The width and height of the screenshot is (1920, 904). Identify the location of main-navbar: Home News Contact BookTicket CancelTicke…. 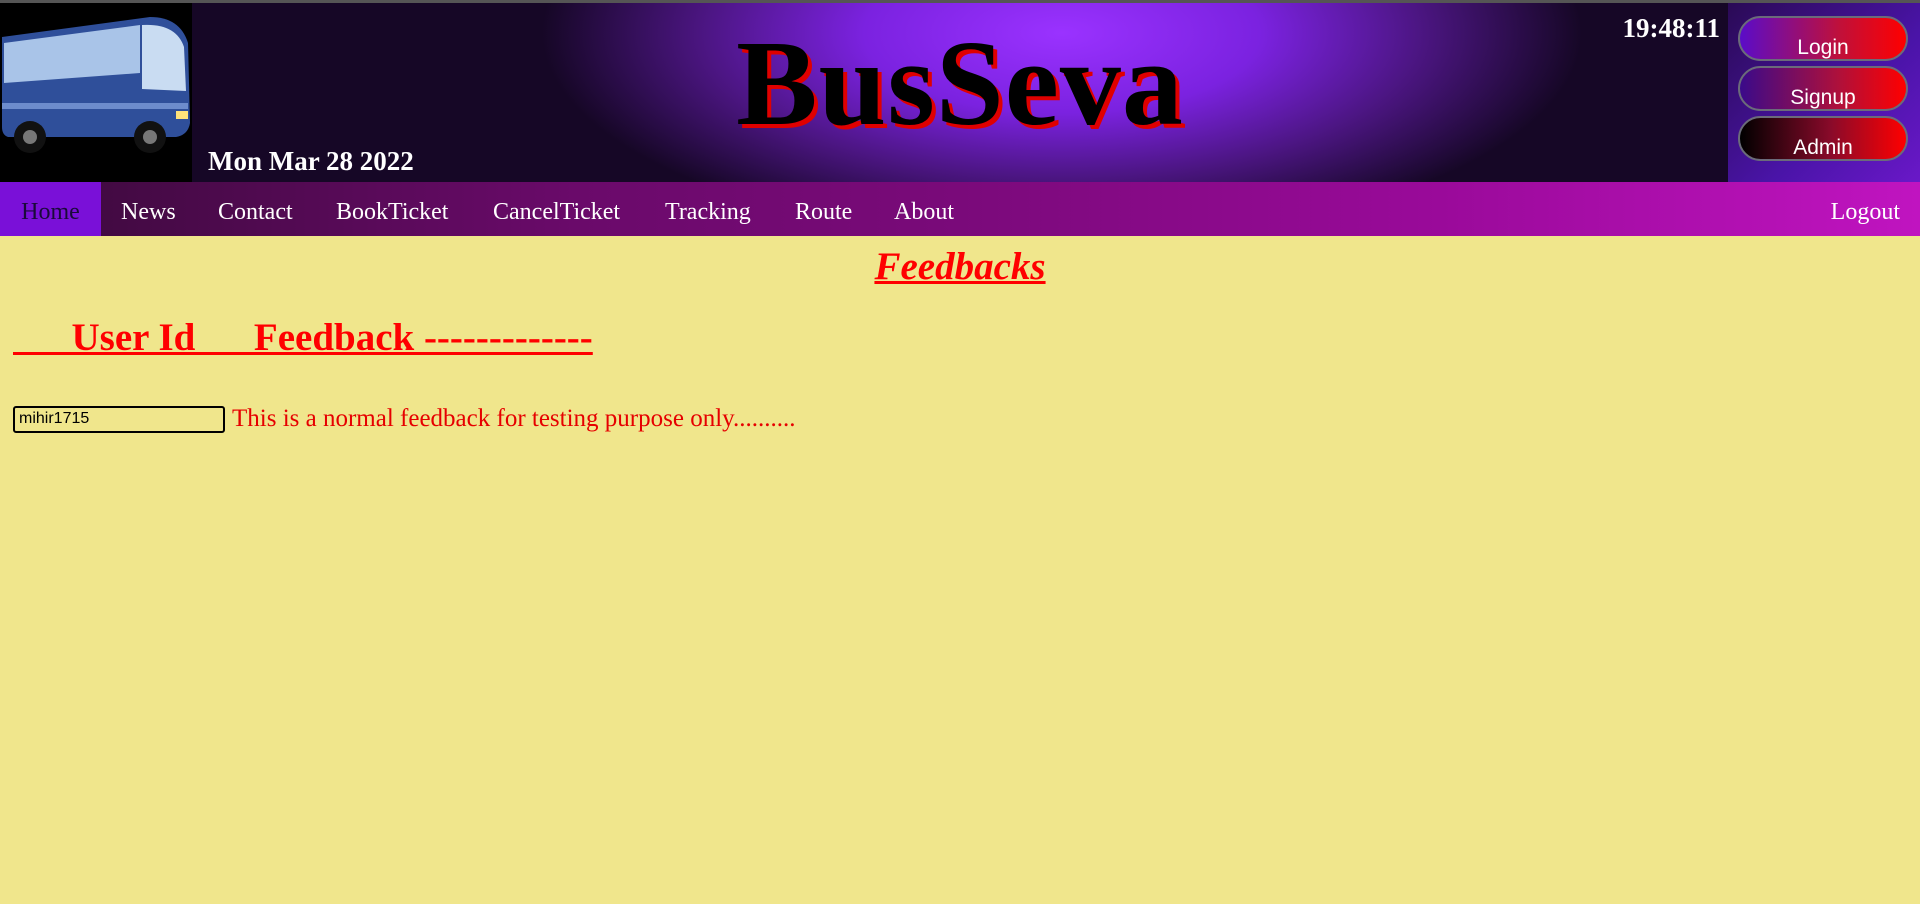
(960, 209).